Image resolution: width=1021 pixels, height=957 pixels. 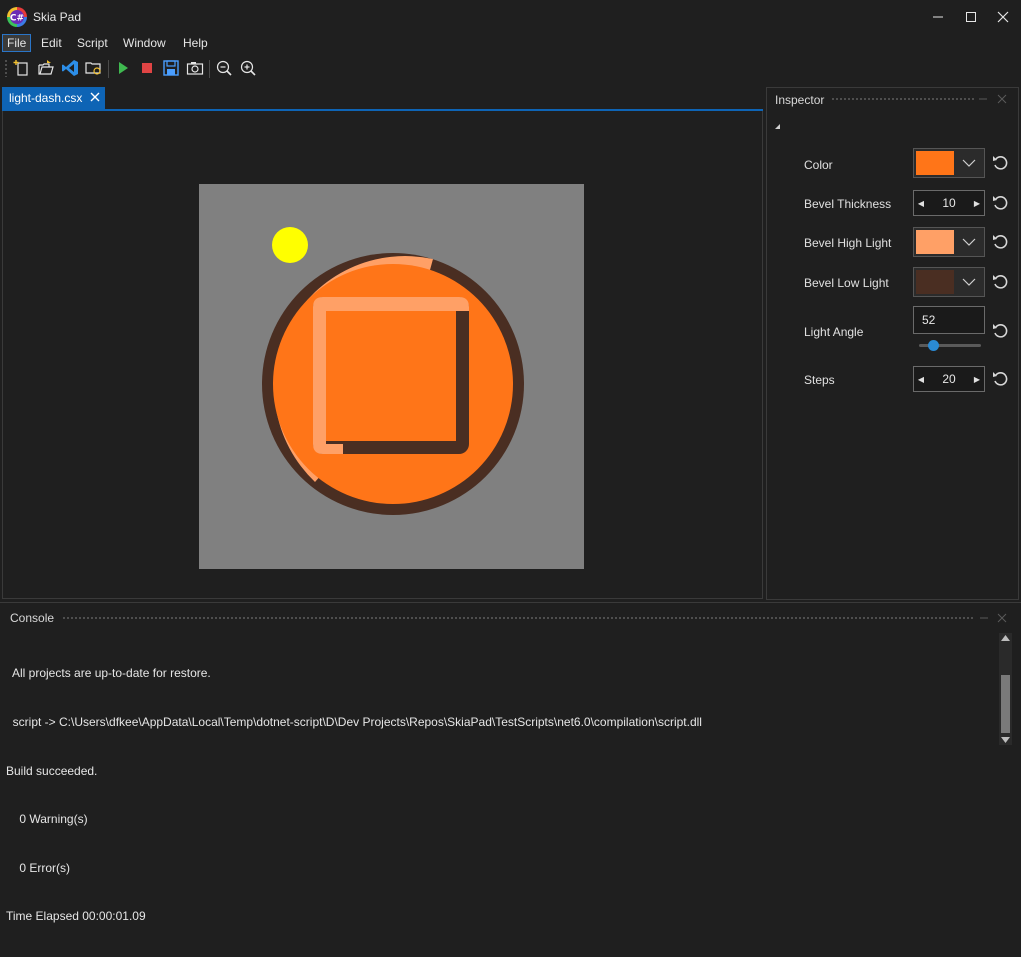 I want to click on steps-stepper: ◀ 20 ▶, so click(x=949, y=379).